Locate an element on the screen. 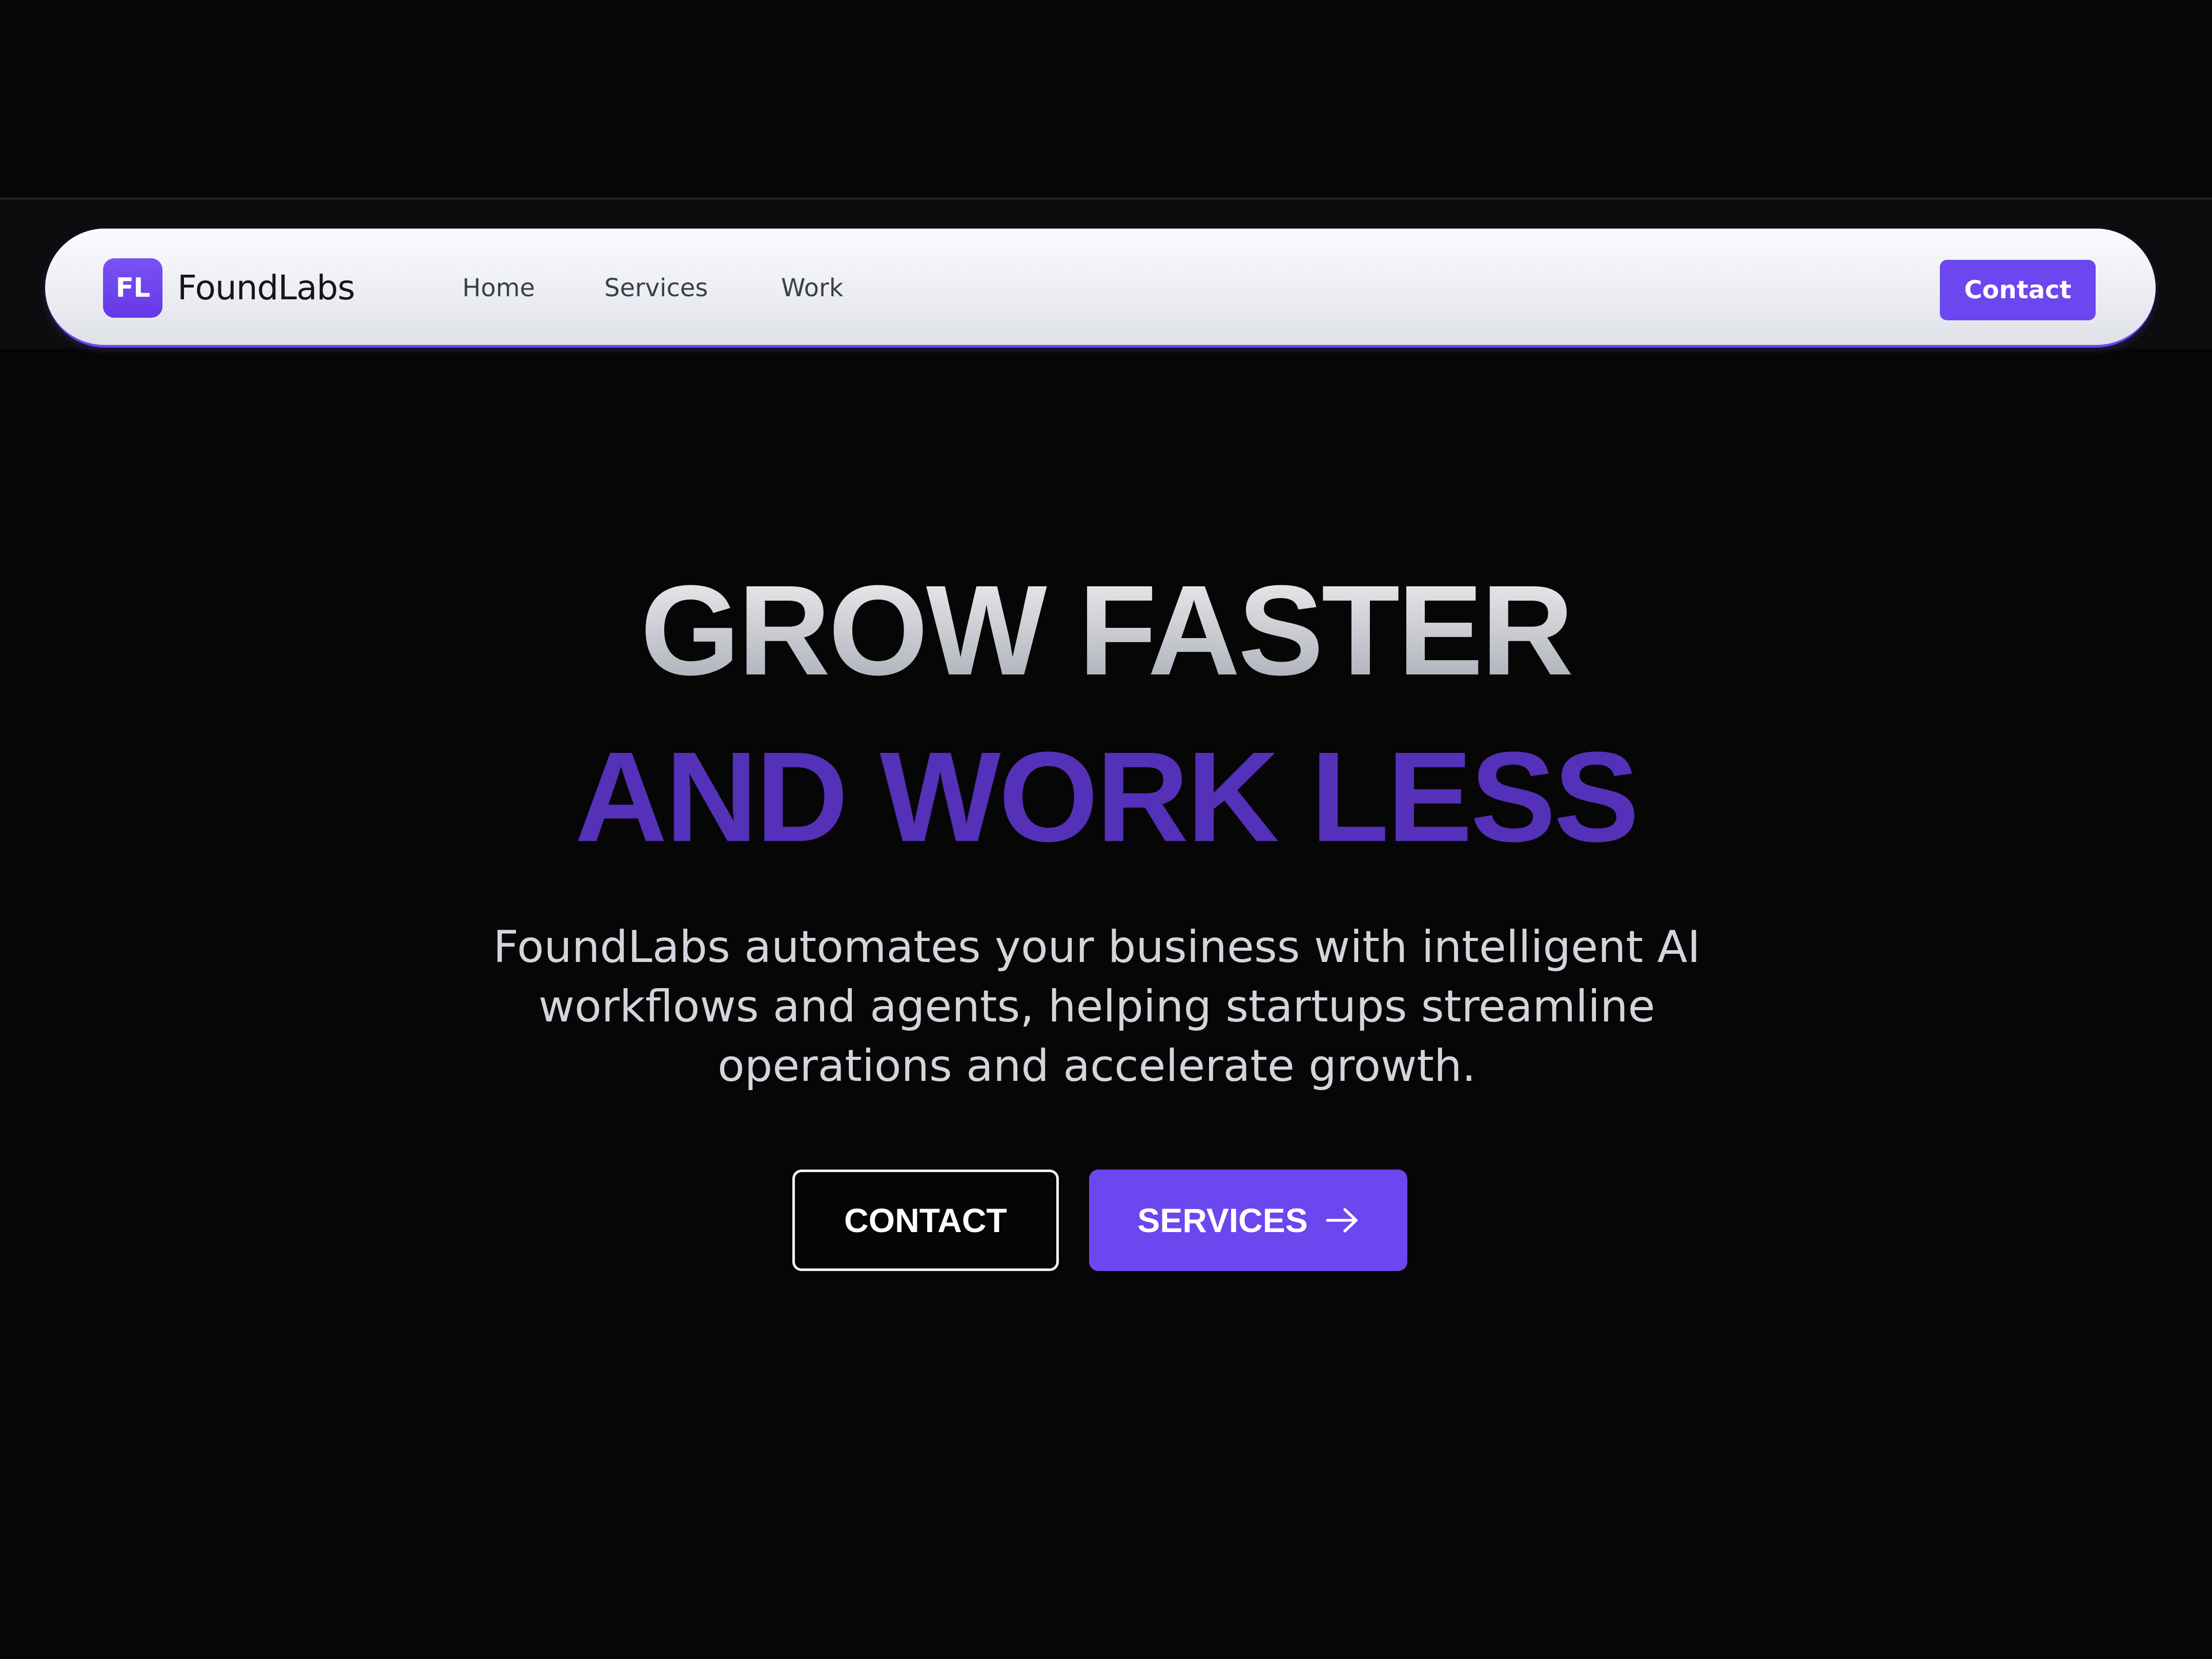 The image size is (2212, 1659). services-button-label: SERVICES is located at coordinates (1222, 1220).